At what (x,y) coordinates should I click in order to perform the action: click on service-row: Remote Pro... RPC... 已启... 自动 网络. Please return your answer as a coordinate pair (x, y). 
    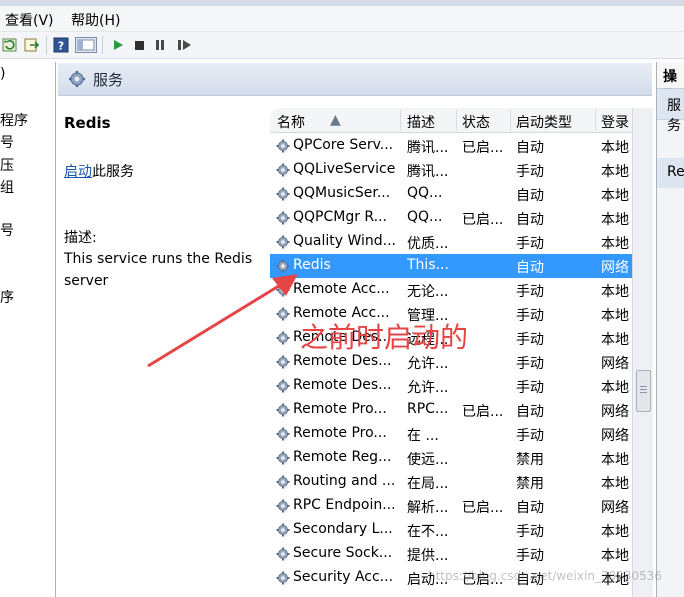
    Looking at the image, I should click on (451, 410).